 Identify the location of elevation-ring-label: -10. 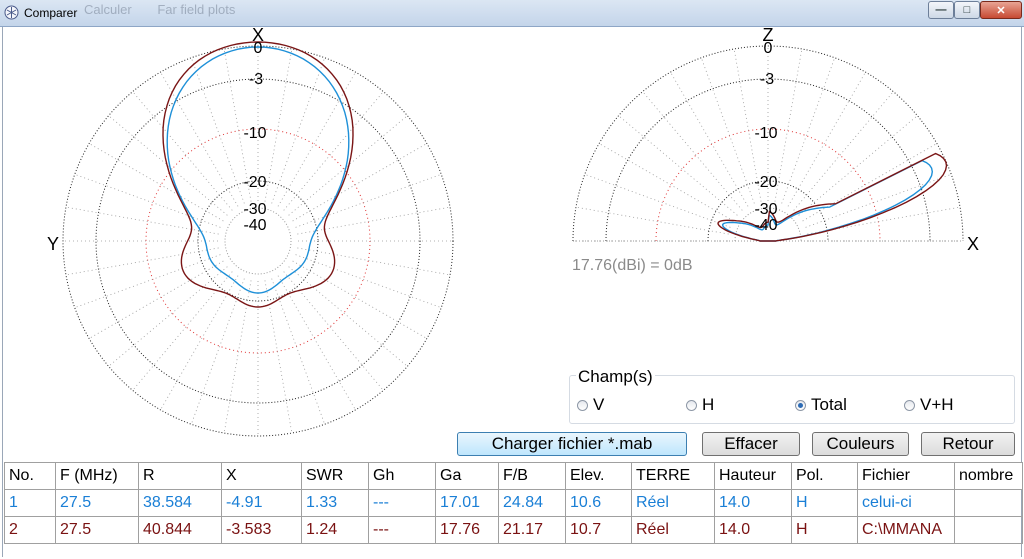
(765, 133).